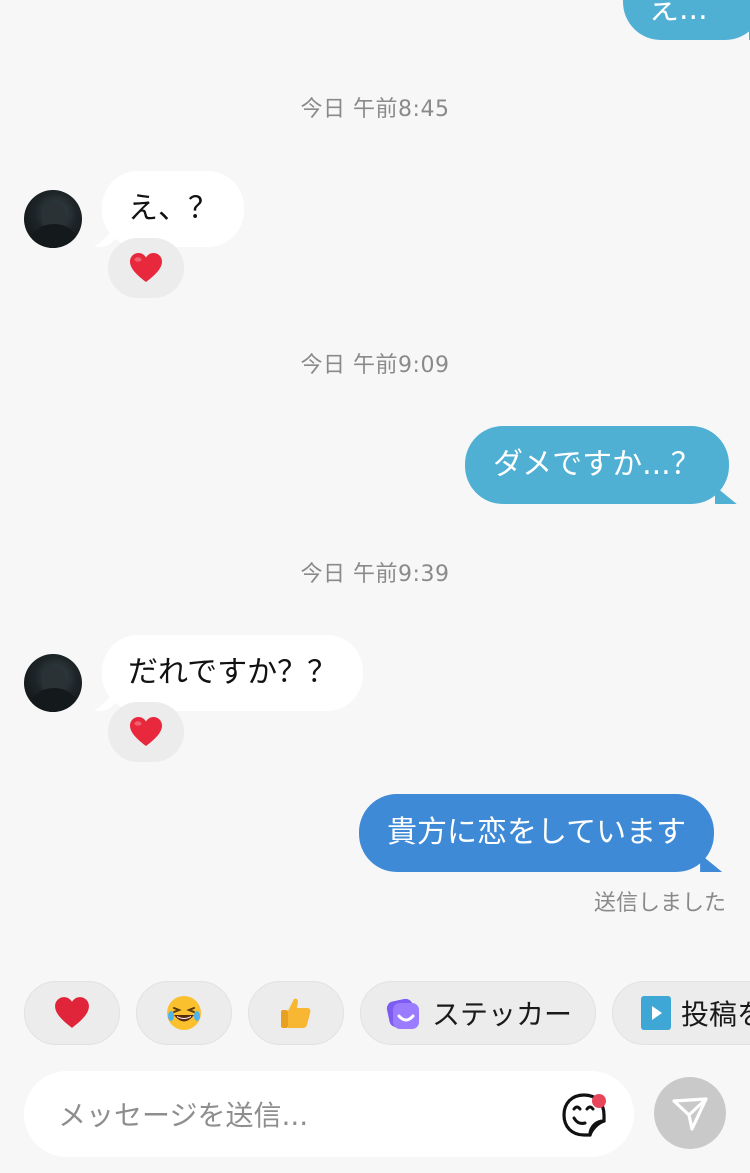 This screenshot has width=750, height=1173. I want to click on thumbs-up-icon, so click(296, 1013).